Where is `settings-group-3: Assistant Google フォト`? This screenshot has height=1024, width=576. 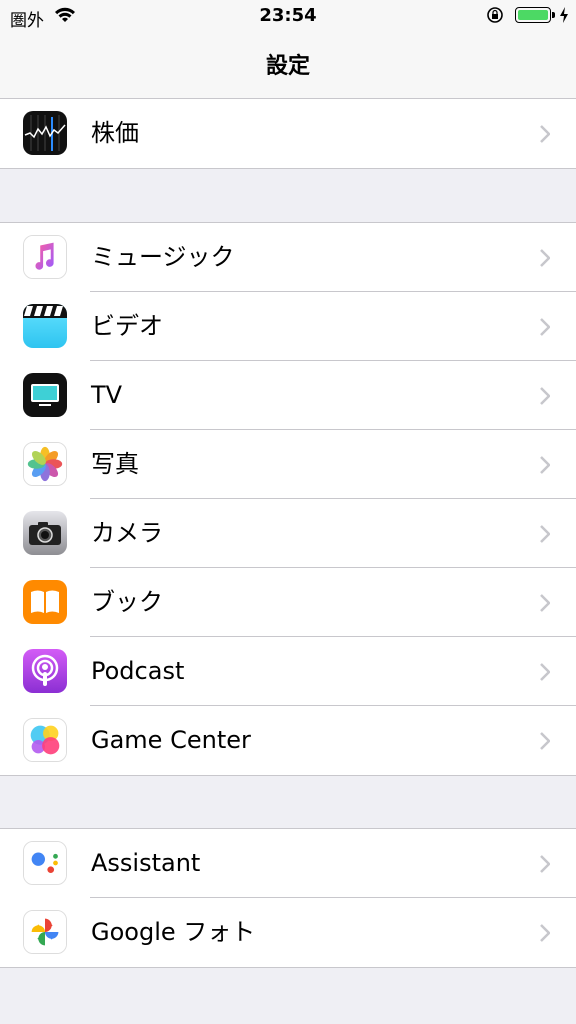
settings-group-3: Assistant Google フォト is located at coordinates (288, 898).